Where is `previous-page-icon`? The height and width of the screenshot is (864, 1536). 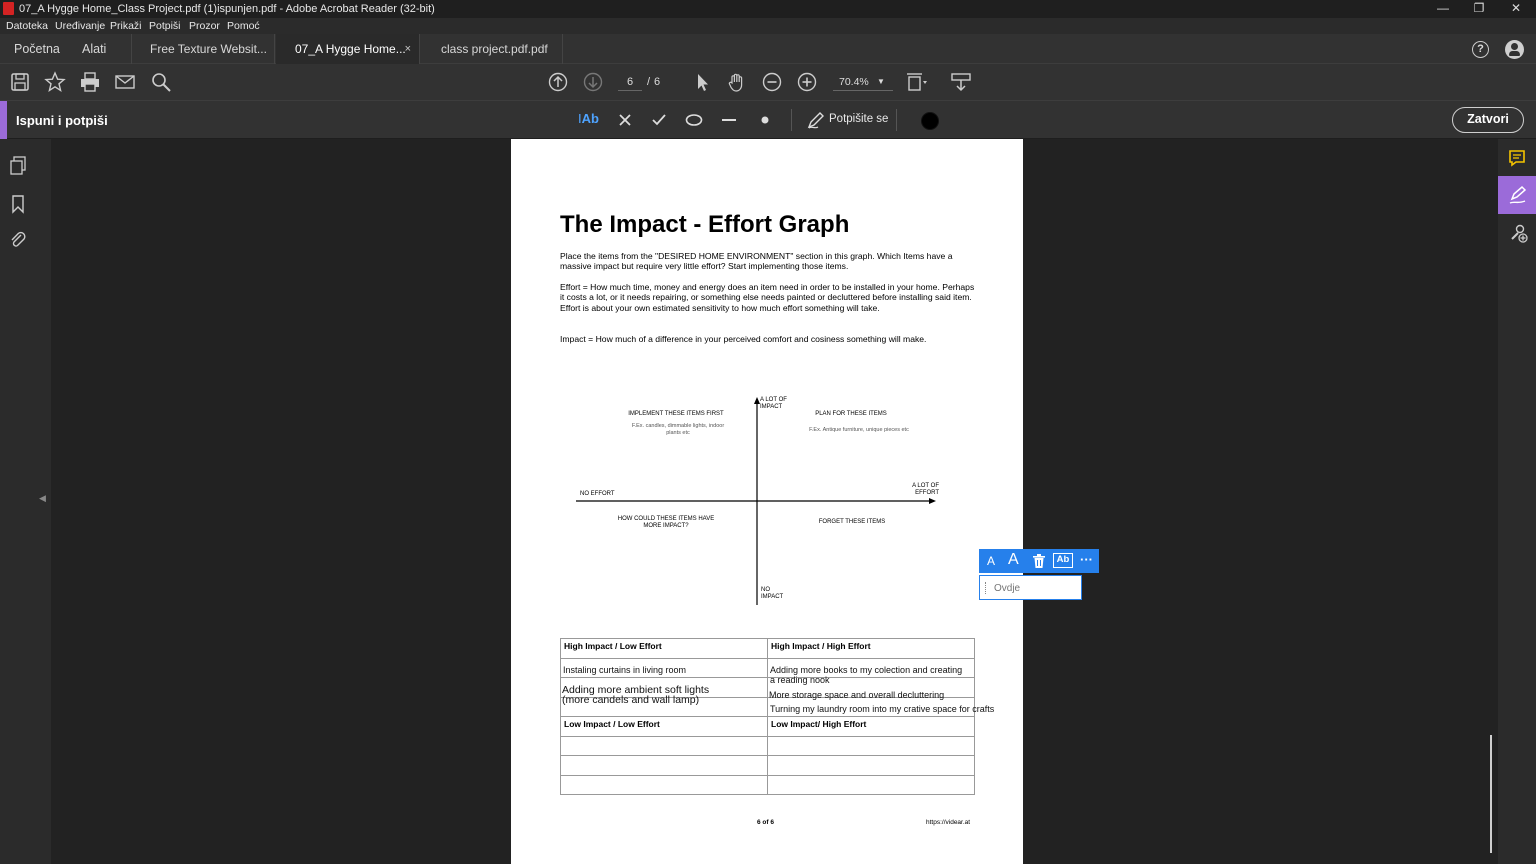 previous-page-icon is located at coordinates (558, 82).